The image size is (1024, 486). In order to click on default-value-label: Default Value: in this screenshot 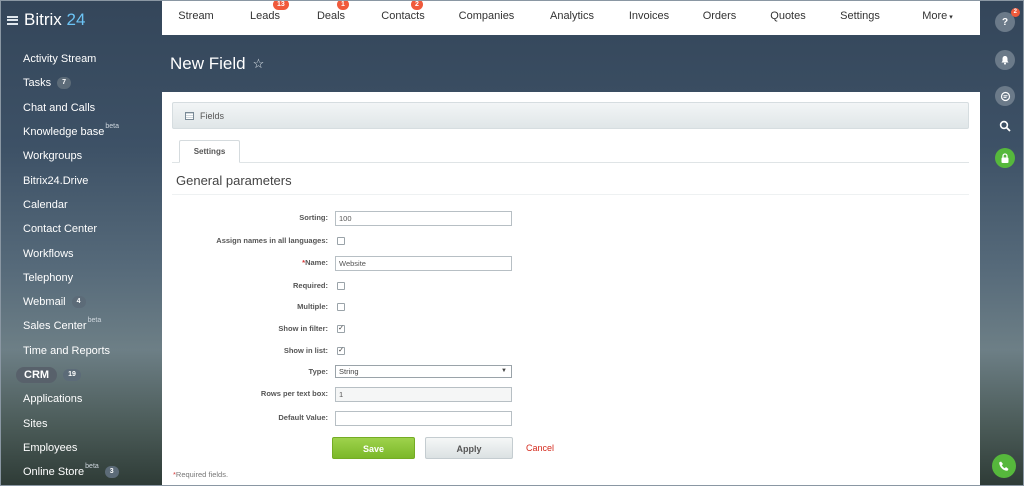, I will do `click(303, 417)`.